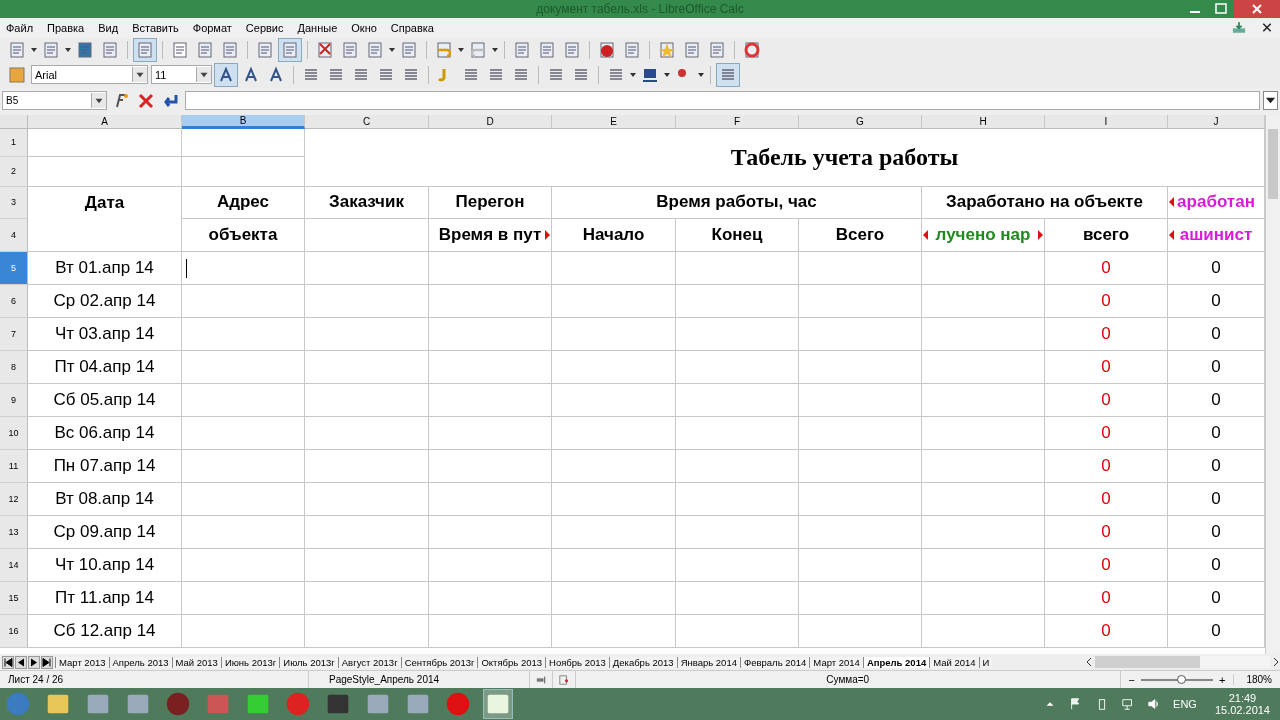  I want to click on edit-icon, so click(145, 49).